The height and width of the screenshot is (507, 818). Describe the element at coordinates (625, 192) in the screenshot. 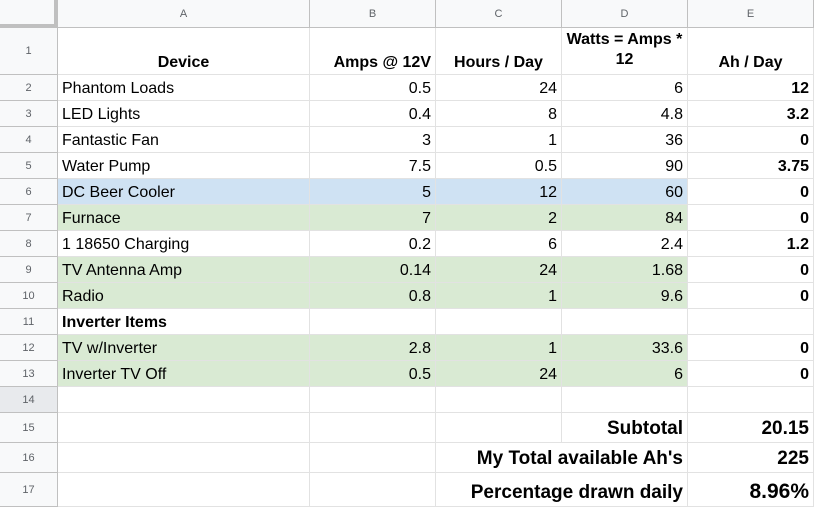

I see `watts-cell: 60` at that location.